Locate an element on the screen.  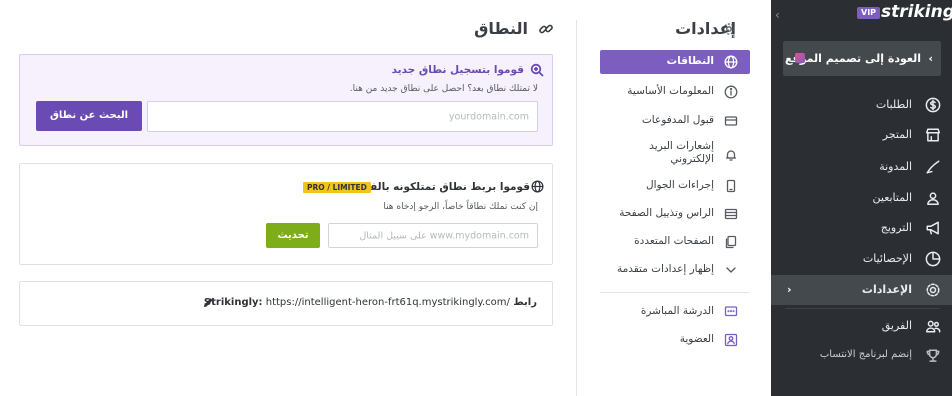
settings-nav-label: العضوية is located at coordinates (696, 339).